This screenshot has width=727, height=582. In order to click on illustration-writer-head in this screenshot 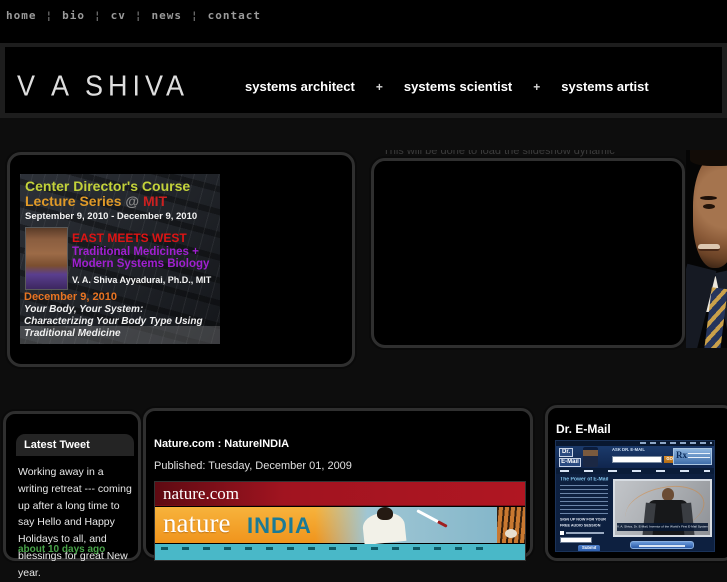, I will do `click(385, 513)`.